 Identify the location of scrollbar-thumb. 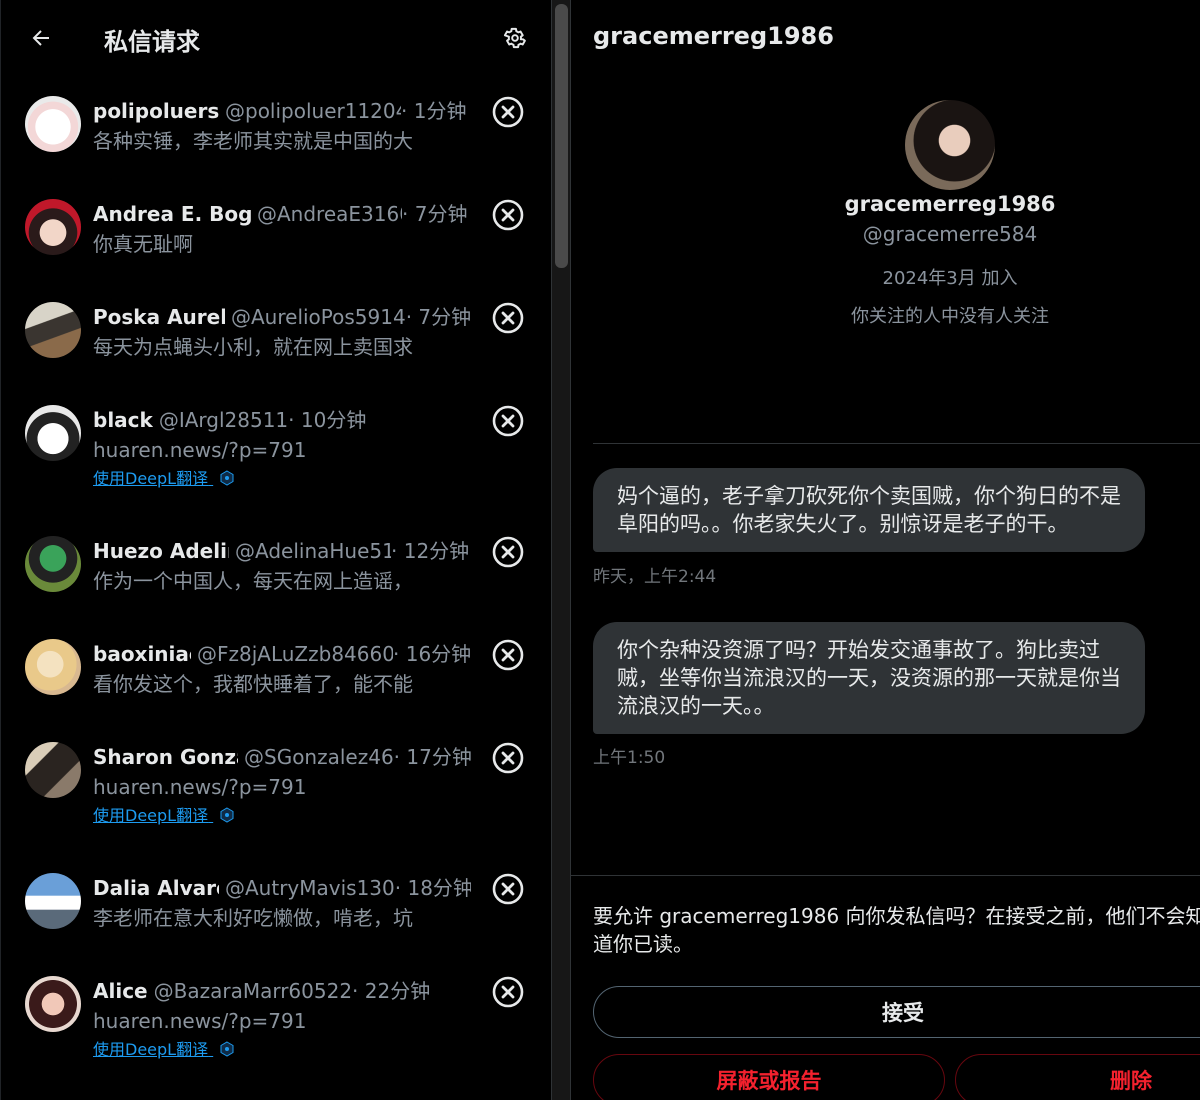
(561, 136).